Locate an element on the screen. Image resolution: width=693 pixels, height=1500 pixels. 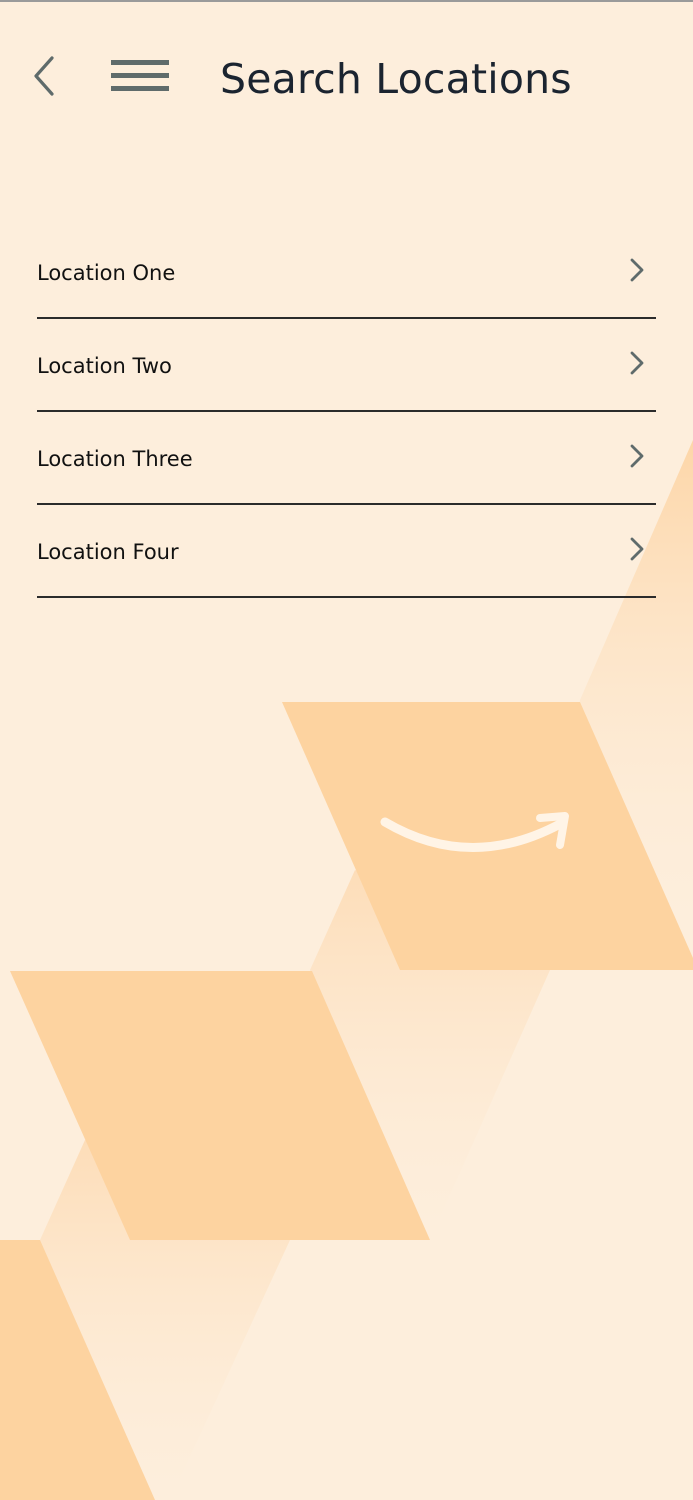
page-title: Search Locations is located at coordinates (396, 79).